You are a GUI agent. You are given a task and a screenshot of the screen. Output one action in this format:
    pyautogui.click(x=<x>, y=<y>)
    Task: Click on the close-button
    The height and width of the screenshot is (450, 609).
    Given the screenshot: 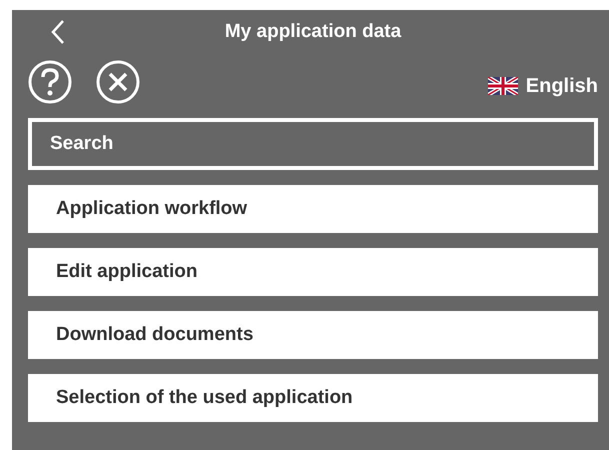 What is the action you would take?
    pyautogui.click(x=118, y=82)
    